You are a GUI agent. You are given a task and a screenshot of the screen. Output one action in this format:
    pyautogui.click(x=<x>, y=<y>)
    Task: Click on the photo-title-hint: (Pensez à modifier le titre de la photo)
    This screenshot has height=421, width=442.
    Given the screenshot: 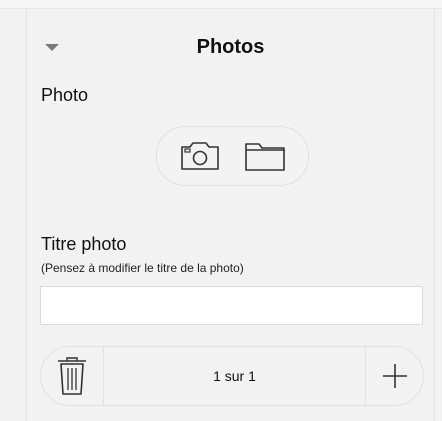 What is the action you would take?
    pyautogui.click(x=142, y=268)
    